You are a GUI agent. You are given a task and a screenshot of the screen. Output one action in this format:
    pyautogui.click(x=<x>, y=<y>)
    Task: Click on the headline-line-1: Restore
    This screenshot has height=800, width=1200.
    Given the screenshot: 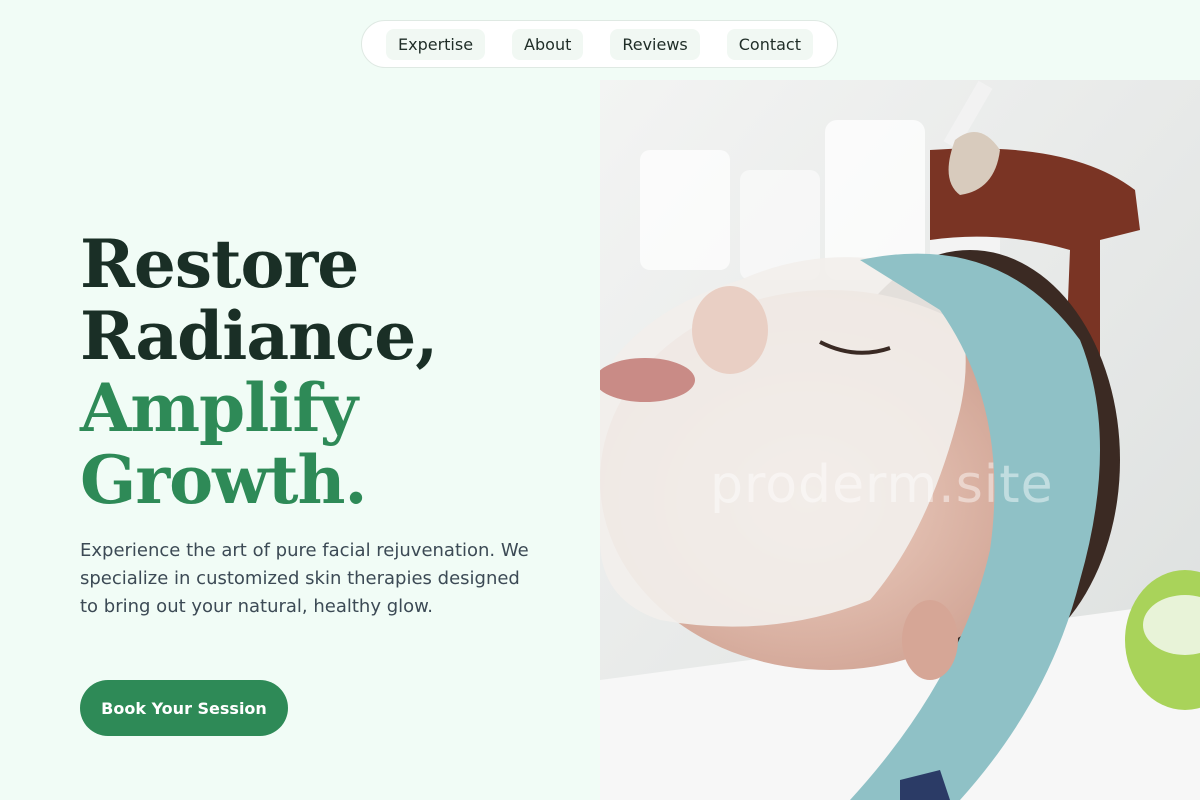 What is the action you would take?
    pyautogui.click(x=219, y=264)
    